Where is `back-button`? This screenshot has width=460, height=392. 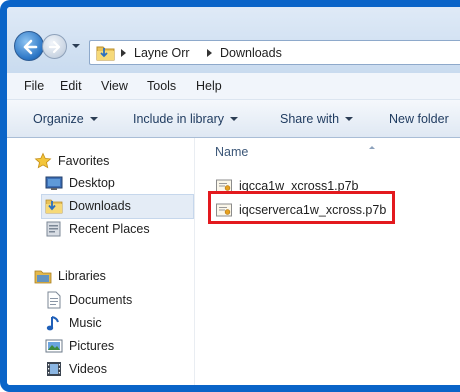
back-button is located at coordinates (29, 46).